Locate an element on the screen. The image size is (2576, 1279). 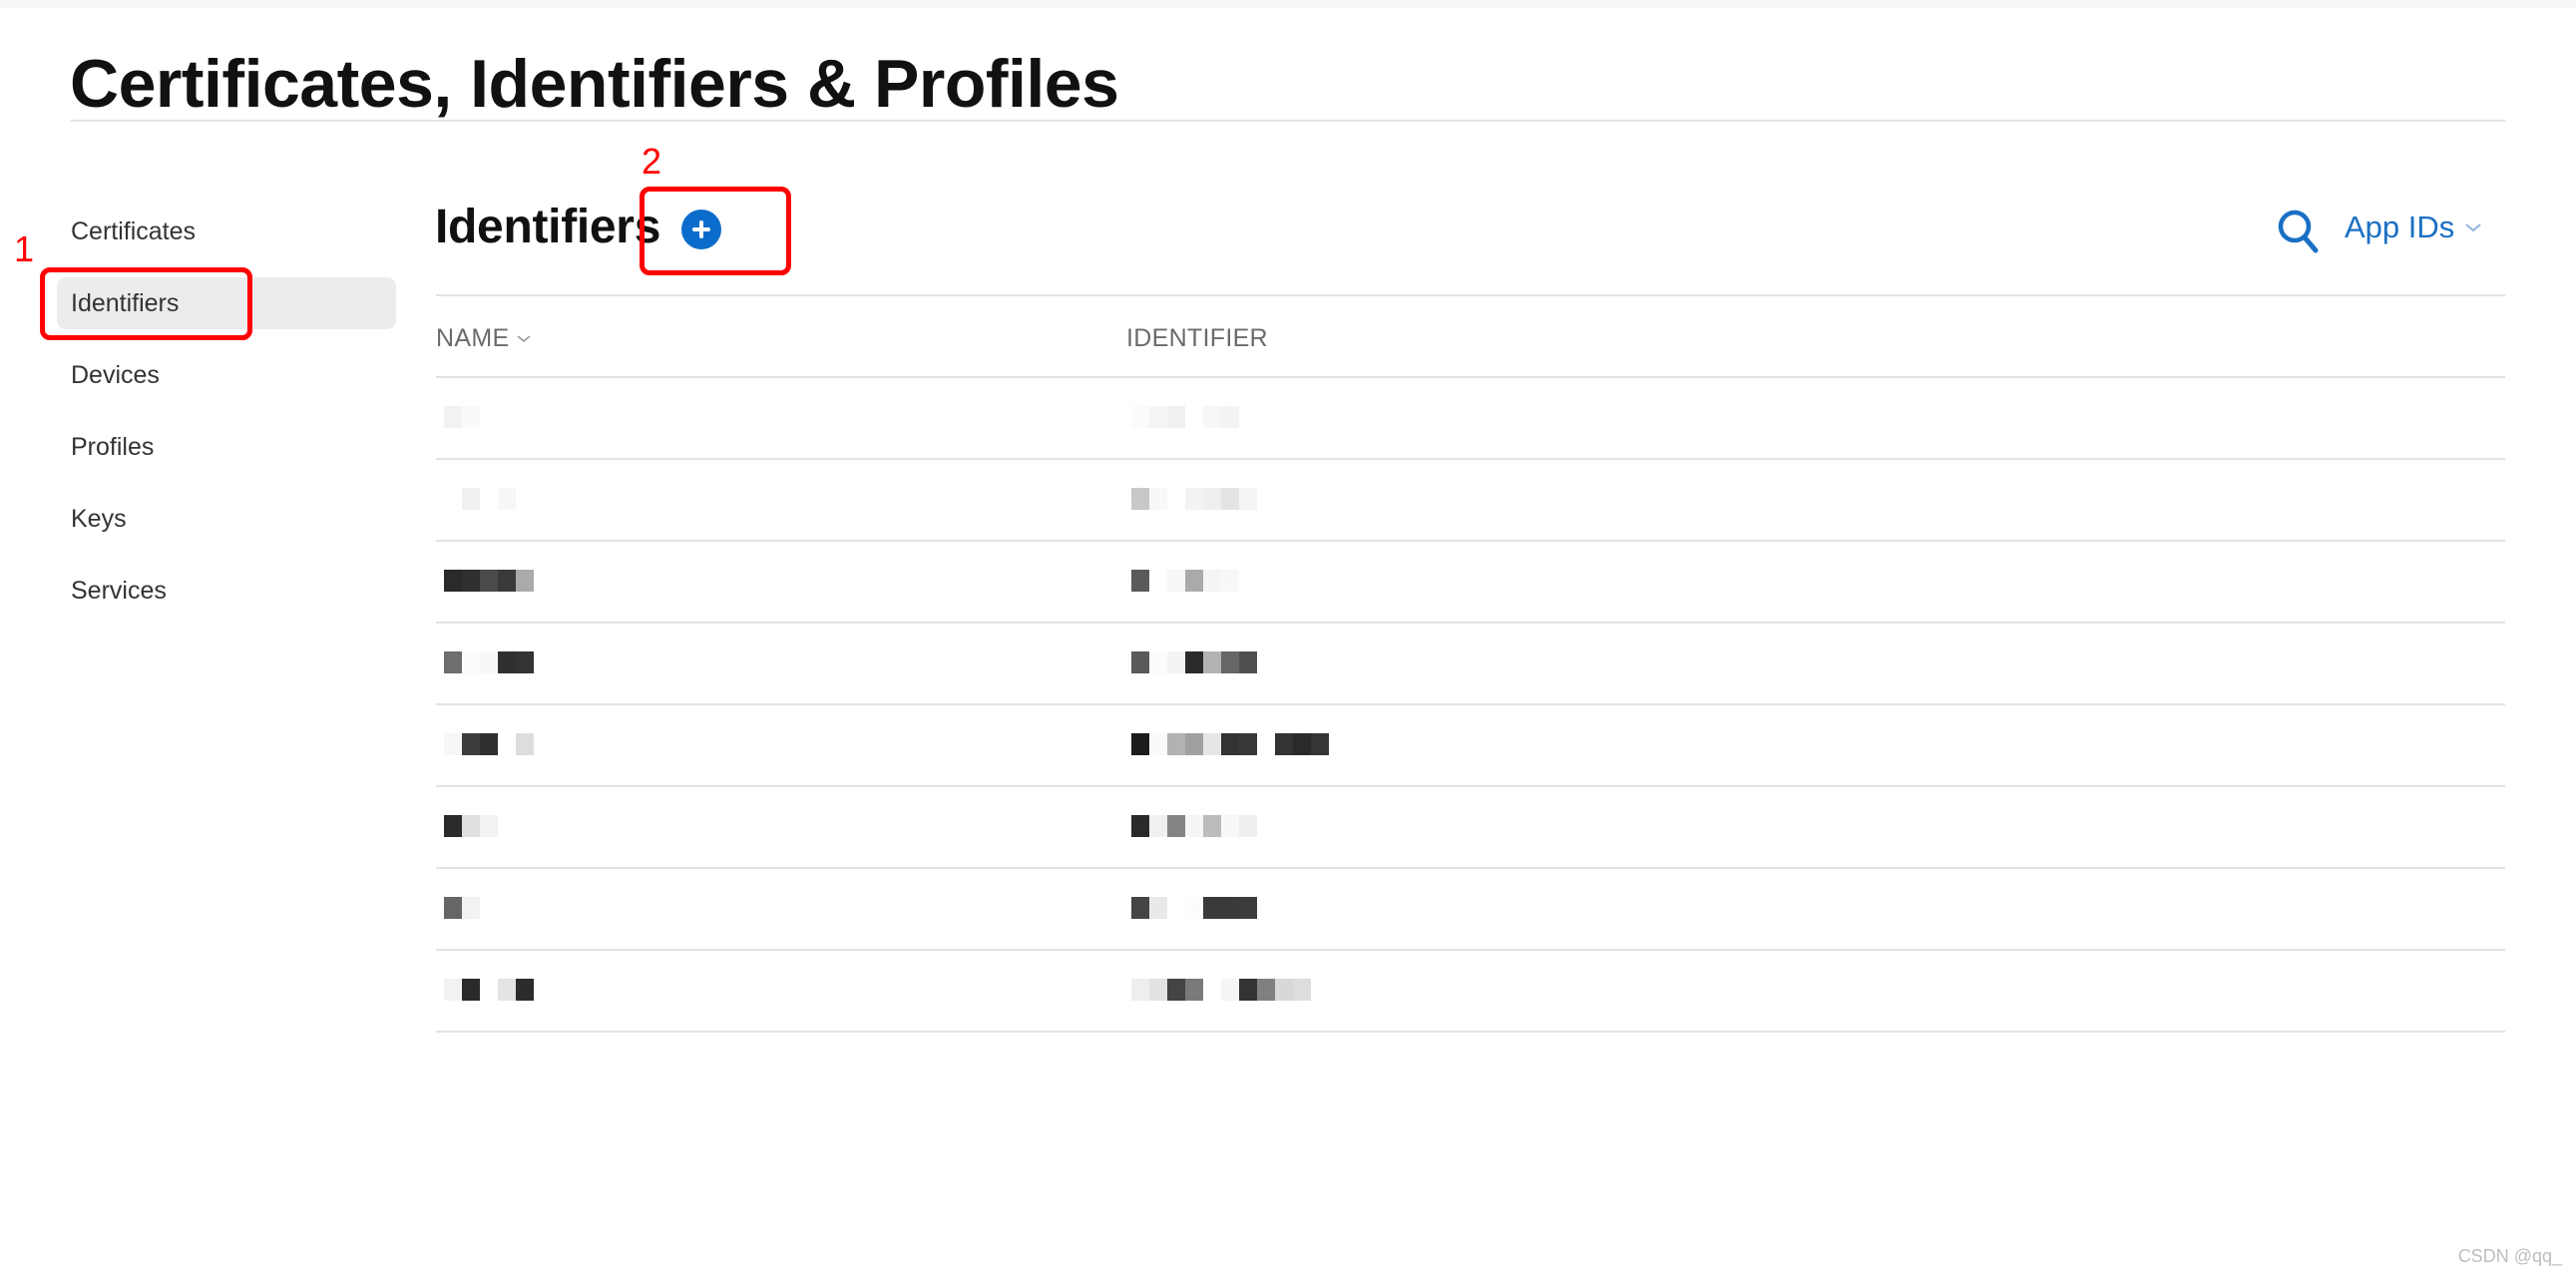
filter-selected-label: App IDs is located at coordinates (2400, 227).